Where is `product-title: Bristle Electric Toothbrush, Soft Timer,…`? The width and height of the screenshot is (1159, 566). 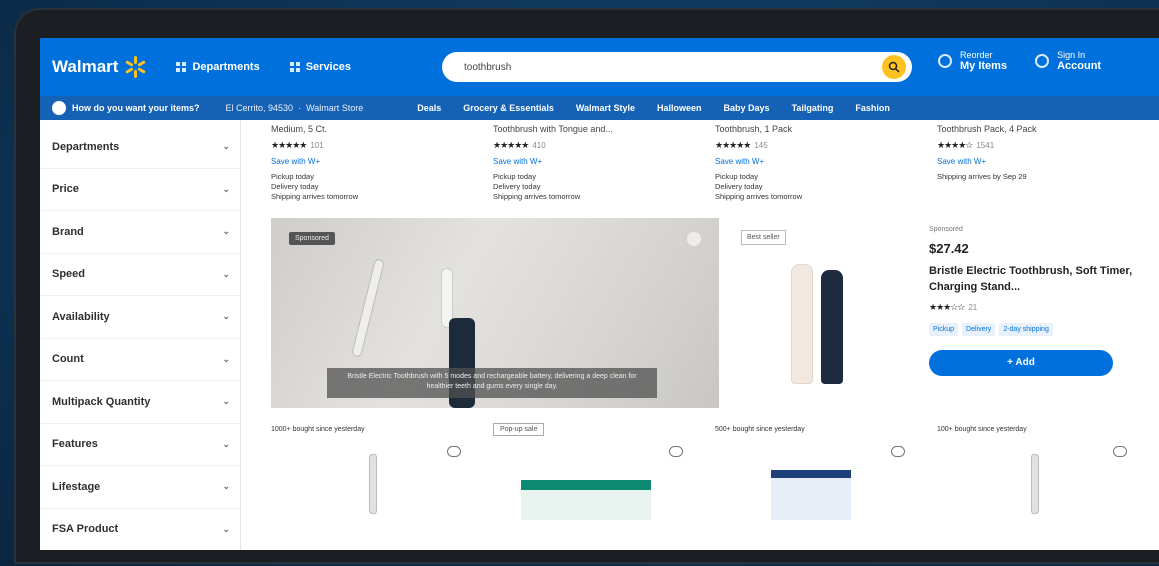
product-title: Bristle Electric Toothbrush, Soft Timer,… is located at coordinates (1044, 280).